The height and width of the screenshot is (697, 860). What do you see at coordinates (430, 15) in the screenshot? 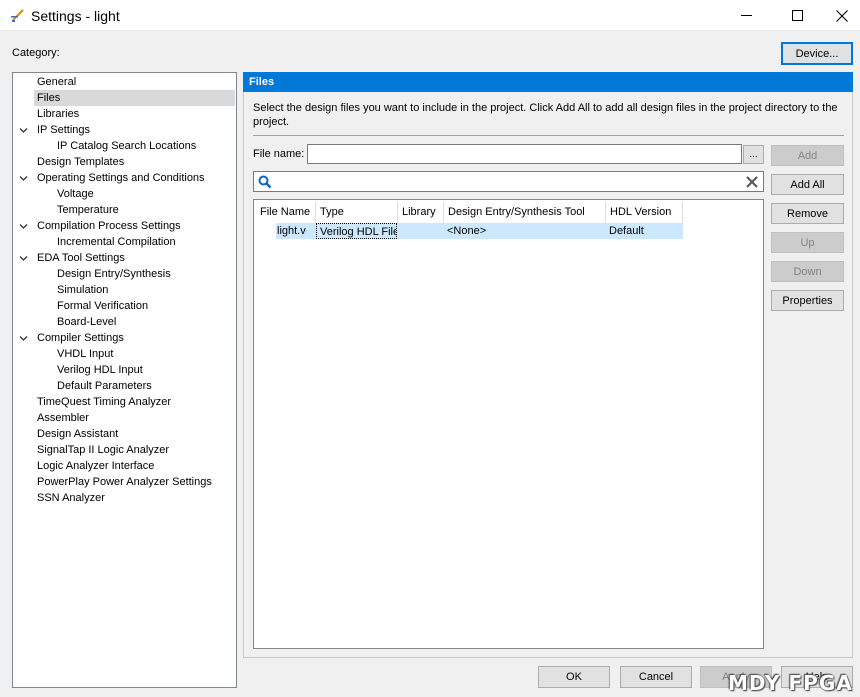
I see `title-bar: Settings - light` at bounding box center [430, 15].